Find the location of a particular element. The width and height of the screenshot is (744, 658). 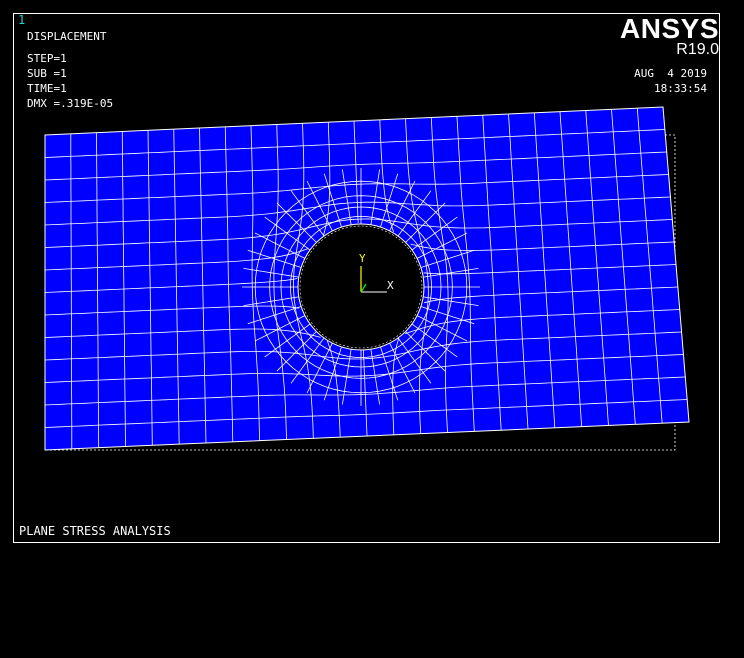

triad-y-label: Y is located at coordinates (362, 258).